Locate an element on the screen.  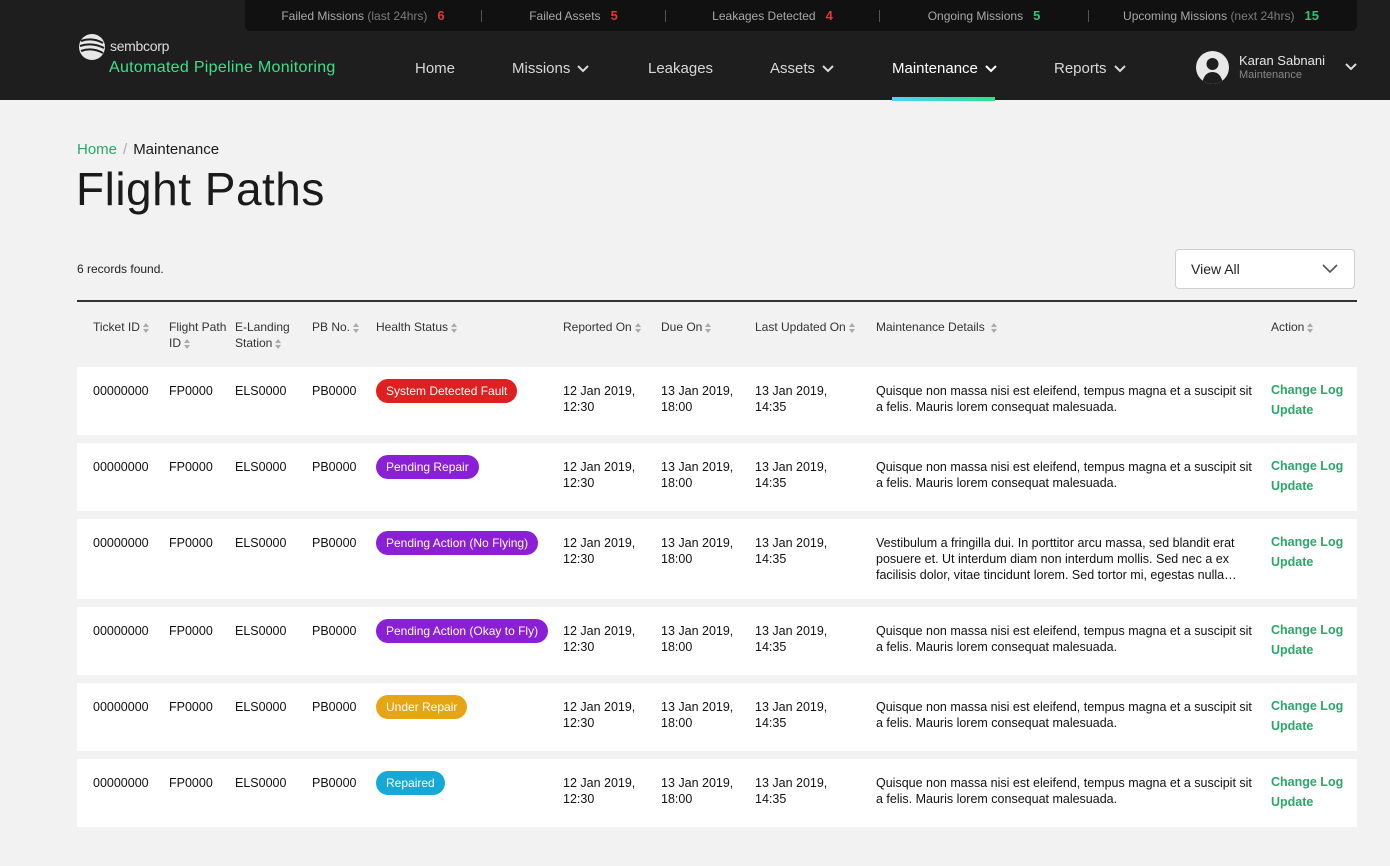
stat-failed-assets: Failed Assets 5 is located at coordinates (573, 15).